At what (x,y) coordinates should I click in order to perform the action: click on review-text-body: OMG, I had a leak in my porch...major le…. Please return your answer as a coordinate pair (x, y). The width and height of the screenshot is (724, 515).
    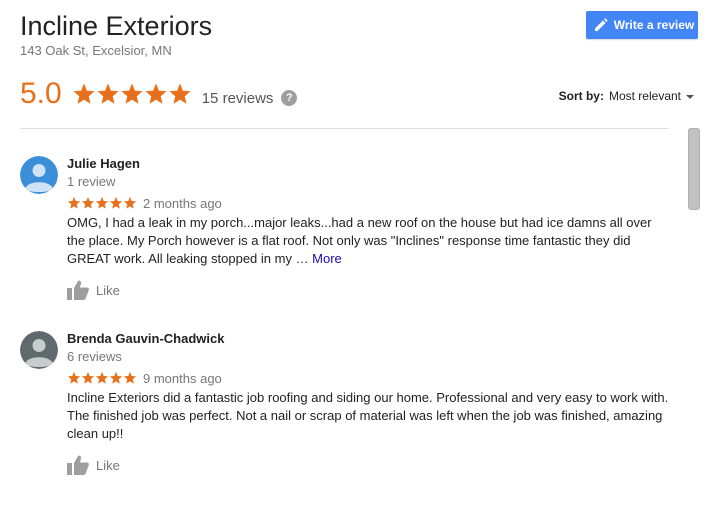
    Looking at the image, I should click on (359, 240).